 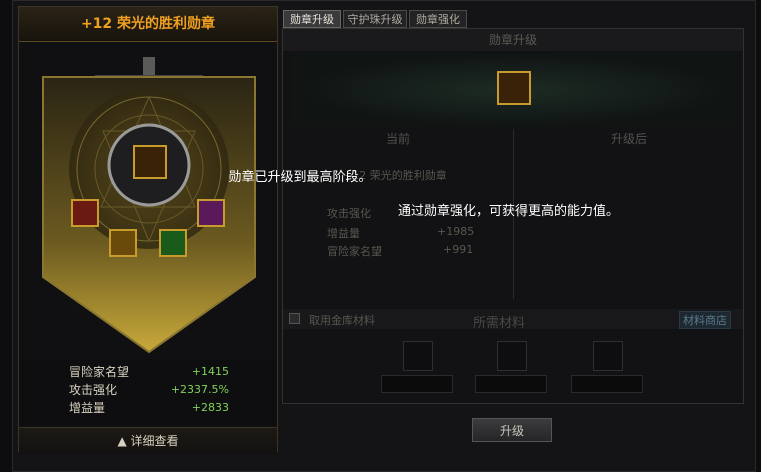 What do you see at coordinates (148, 24) in the screenshot?
I see `medal-title: +12 荣光的胜利勋章` at bounding box center [148, 24].